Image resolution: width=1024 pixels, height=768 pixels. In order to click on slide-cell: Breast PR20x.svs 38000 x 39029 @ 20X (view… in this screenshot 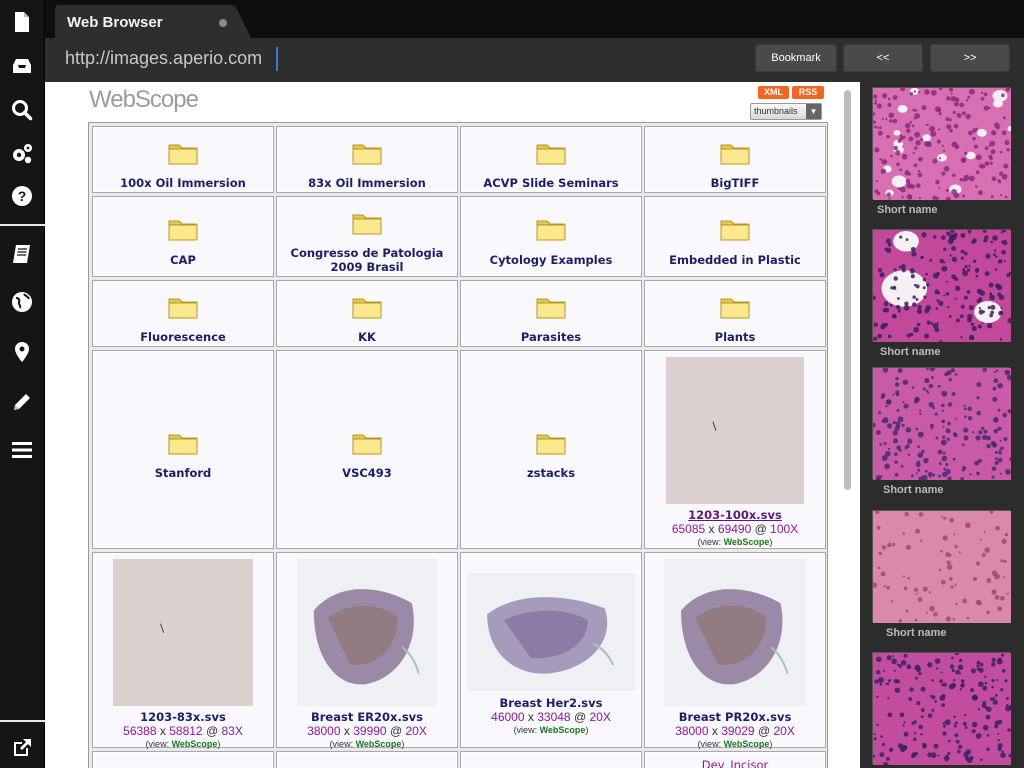, I will do `click(735, 650)`.